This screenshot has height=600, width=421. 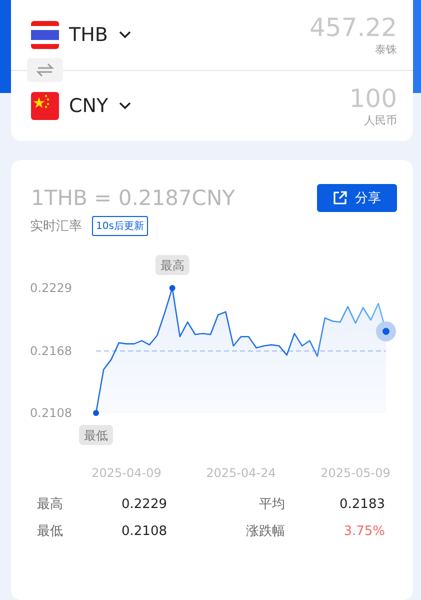 I want to click on stat-value: 0.2183, so click(x=361, y=504).